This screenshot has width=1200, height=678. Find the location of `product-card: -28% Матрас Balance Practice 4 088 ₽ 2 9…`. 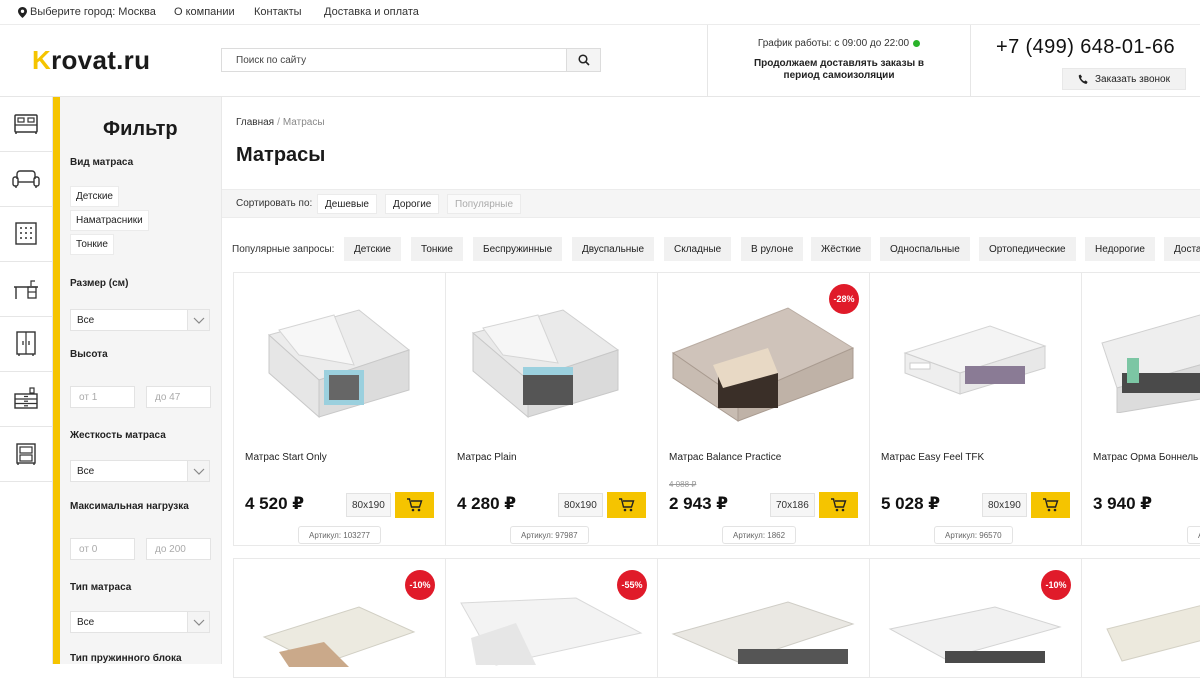

product-card: -28% Матрас Balance Practice 4 088 ₽ 2 9… is located at coordinates (763, 409).